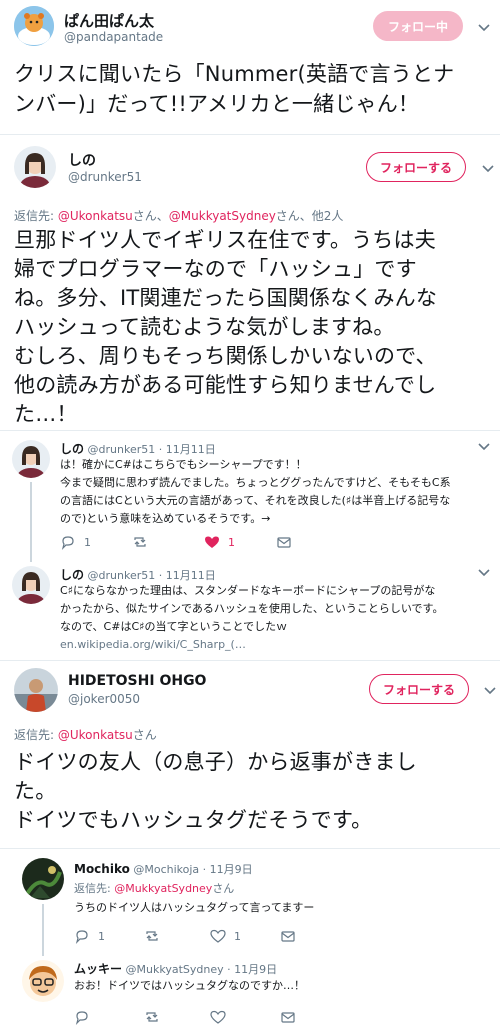 The height and width of the screenshot is (1032, 500). What do you see at coordinates (109, 20) in the screenshot?
I see `author-name: ぱん田ぱん太` at bounding box center [109, 20].